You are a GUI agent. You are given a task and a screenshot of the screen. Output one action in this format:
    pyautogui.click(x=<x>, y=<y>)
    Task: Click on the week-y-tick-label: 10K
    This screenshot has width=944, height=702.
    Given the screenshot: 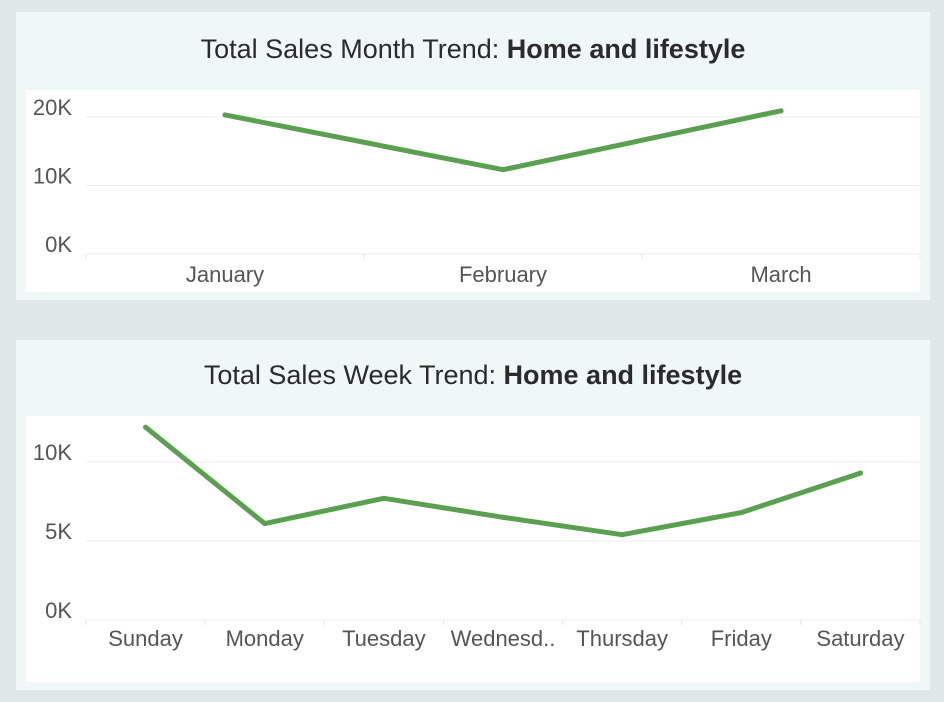 What is the action you would take?
    pyautogui.click(x=52, y=452)
    